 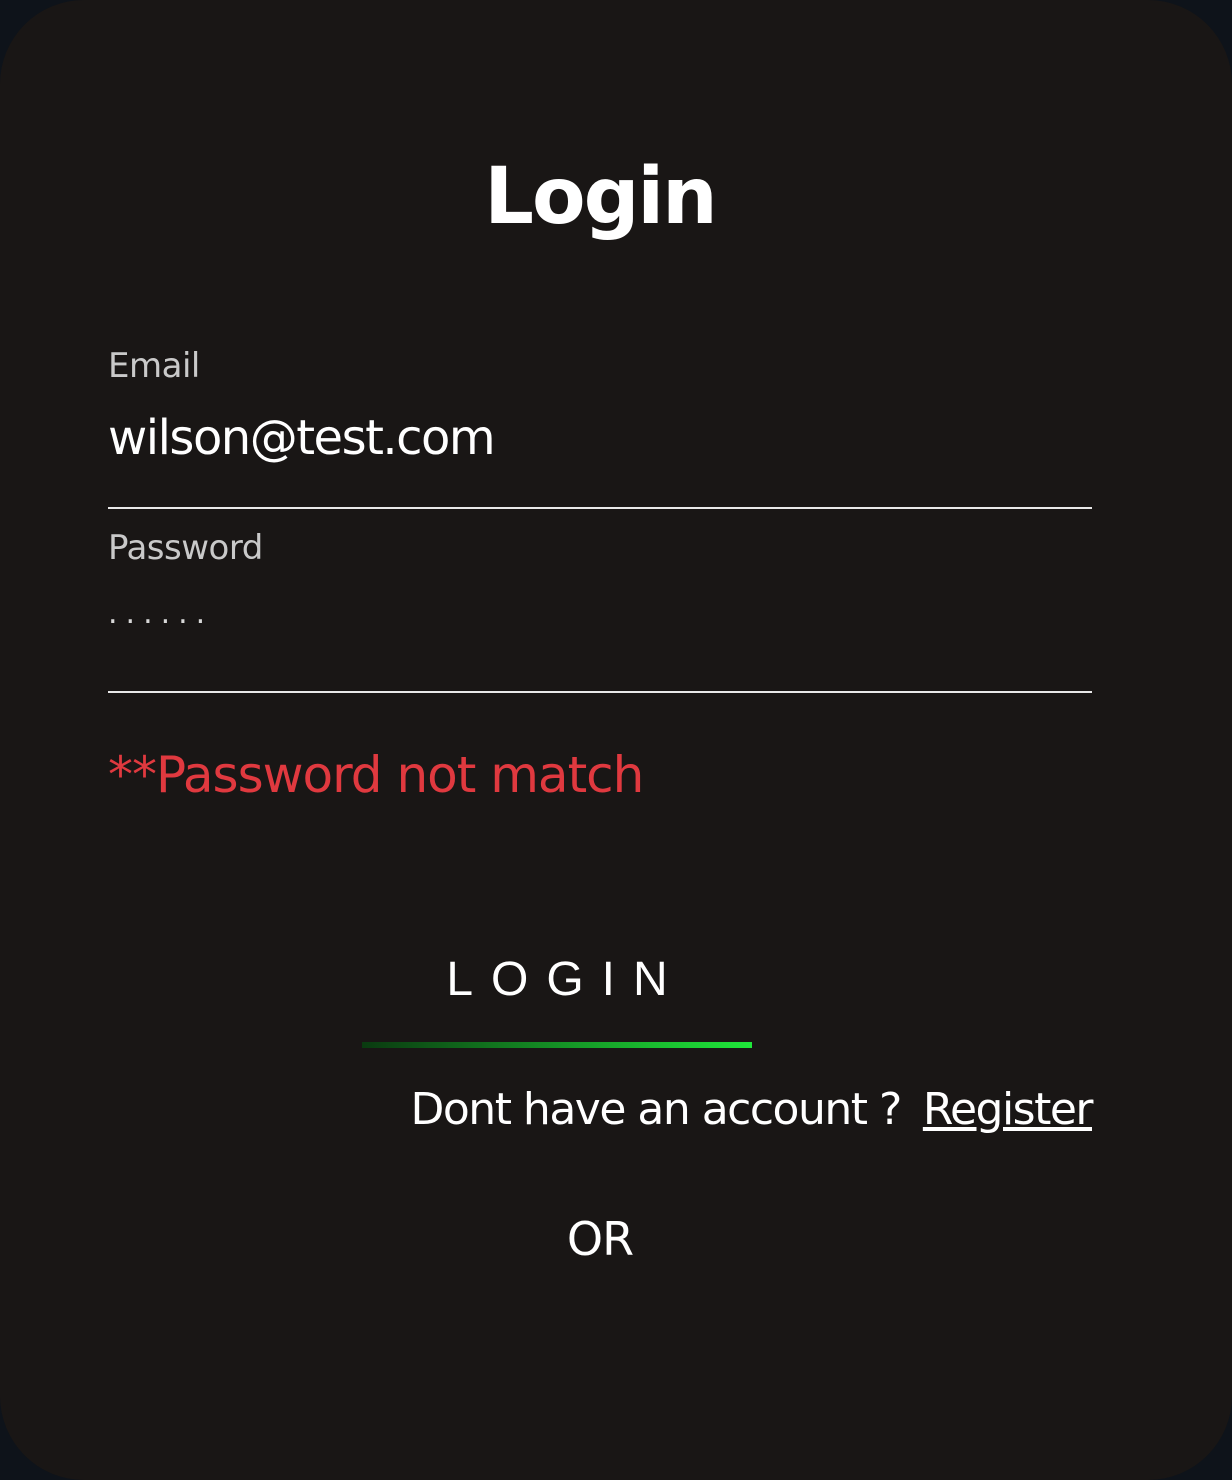 What do you see at coordinates (154, 366) in the screenshot?
I see `email-label: Email` at bounding box center [154, 366].